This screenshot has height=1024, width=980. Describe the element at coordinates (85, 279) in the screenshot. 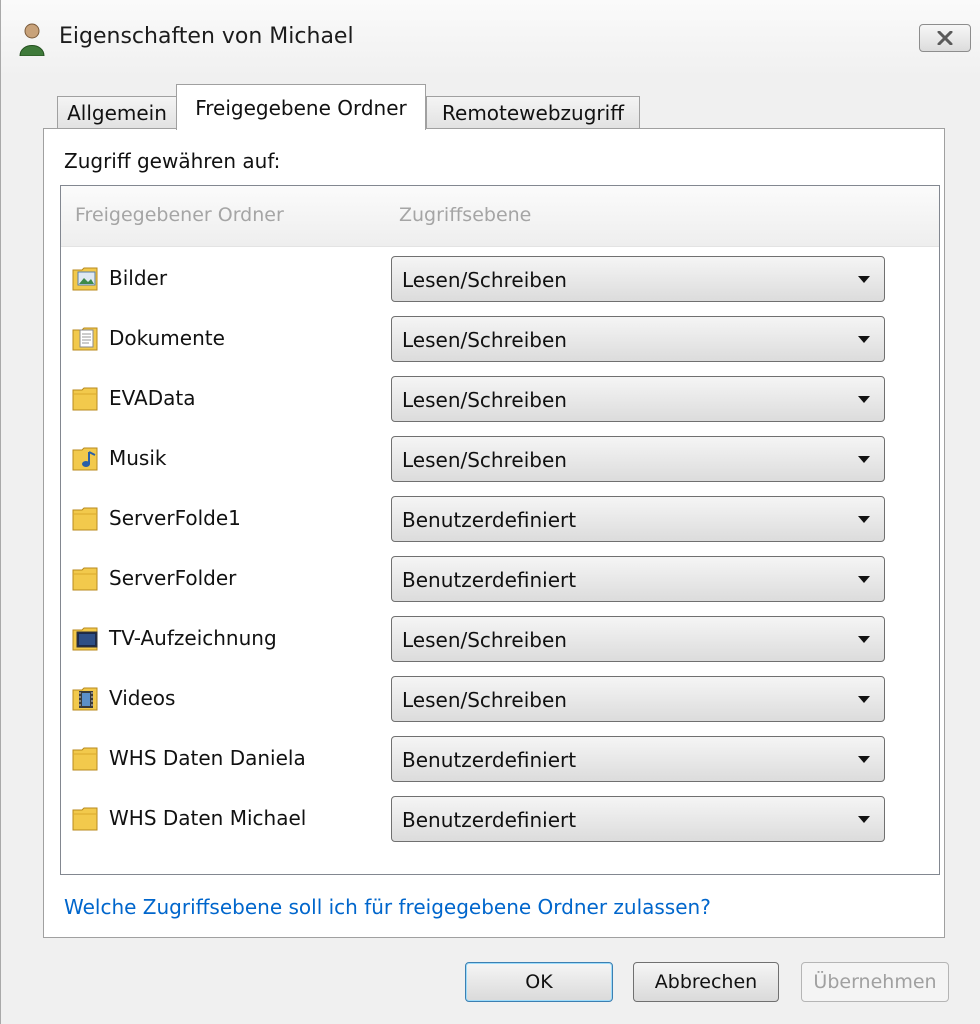

I see `folder-pictures-icon` at that location.